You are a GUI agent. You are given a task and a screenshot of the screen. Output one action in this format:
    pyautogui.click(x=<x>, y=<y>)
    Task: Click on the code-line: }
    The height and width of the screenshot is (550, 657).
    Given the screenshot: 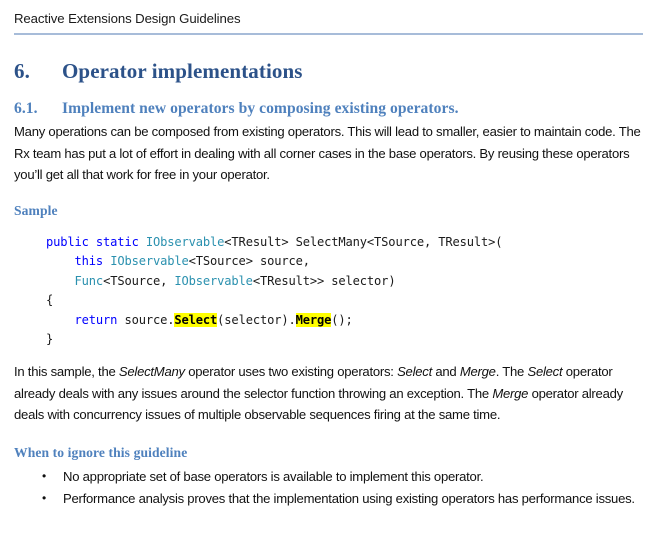 What is the action you would take?
    pyautogui.click(x=49, y=339)
    